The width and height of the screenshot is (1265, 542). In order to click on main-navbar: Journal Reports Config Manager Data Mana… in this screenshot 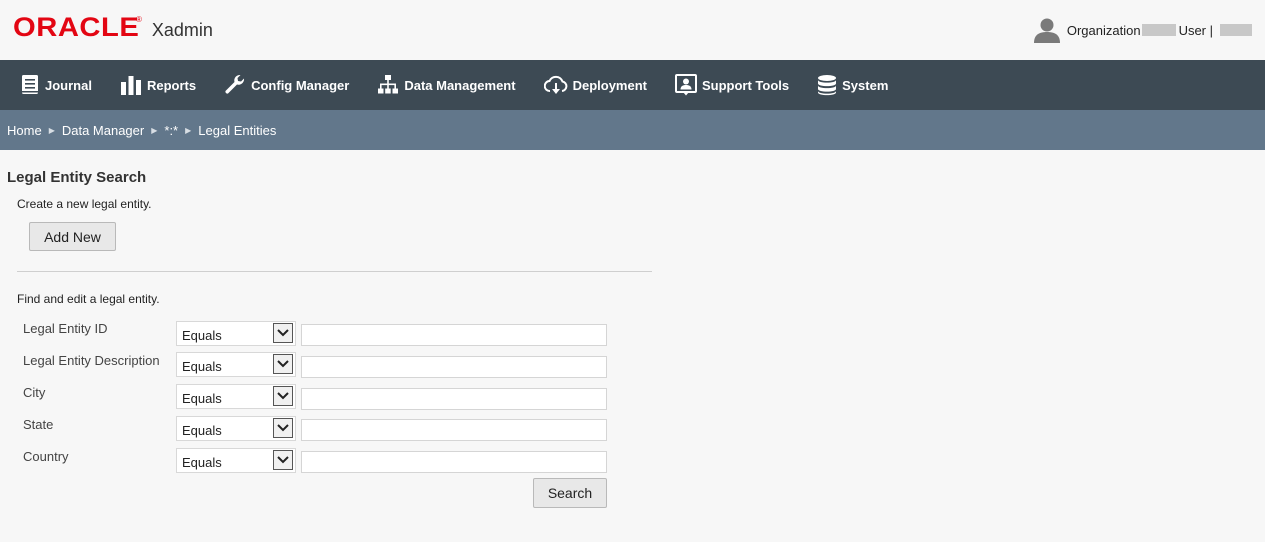, I will do `click(632, 85)`.